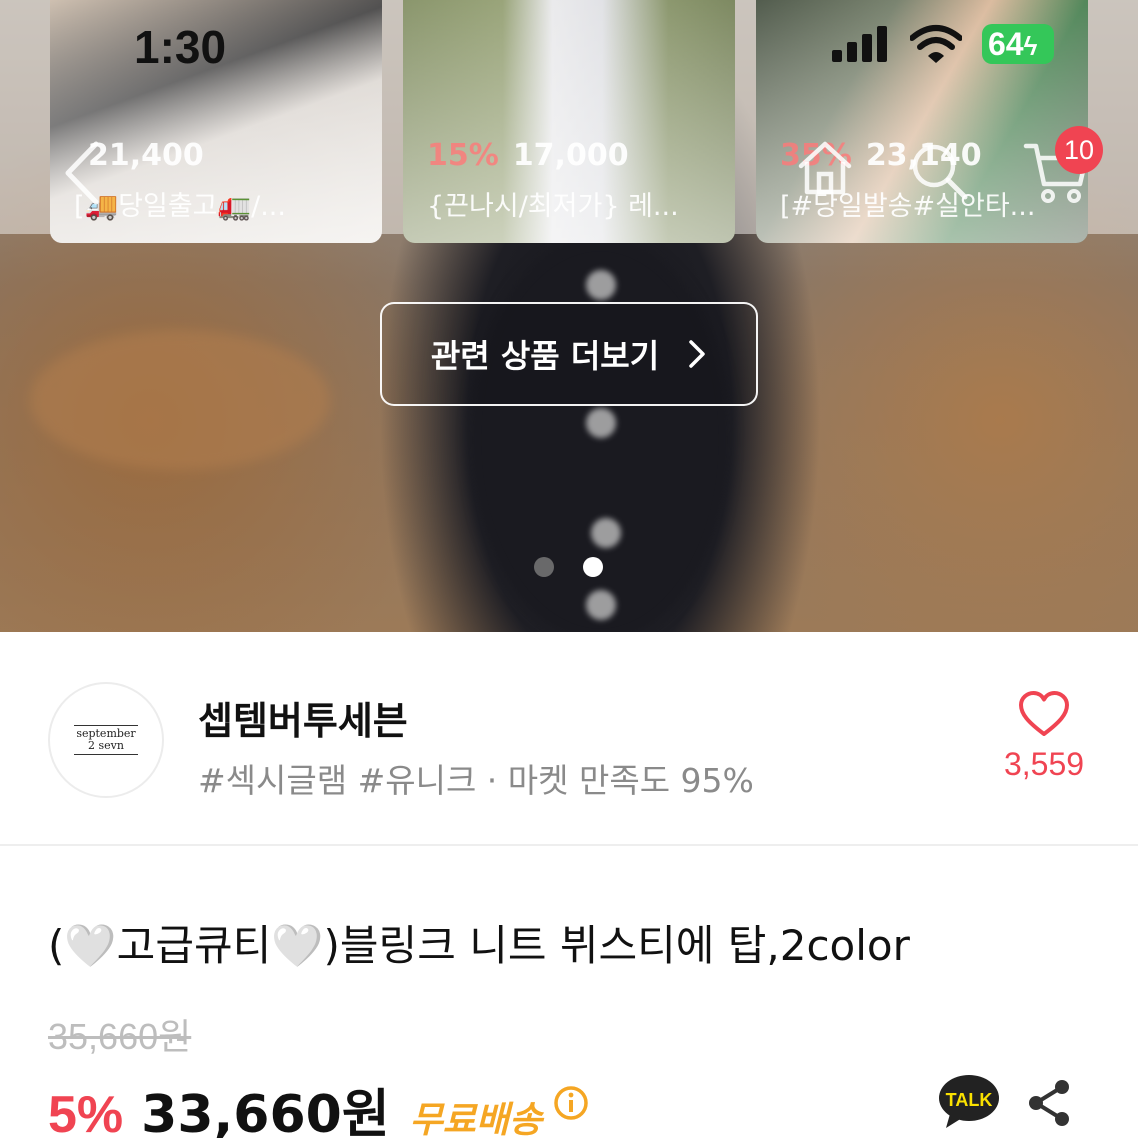 The height and width of the screenshot is (1138, 1138). What do you see at coordinates (1044, 764) in the screenshot?
I see `like-count: 3,559` at bounding box center [1044, 764].